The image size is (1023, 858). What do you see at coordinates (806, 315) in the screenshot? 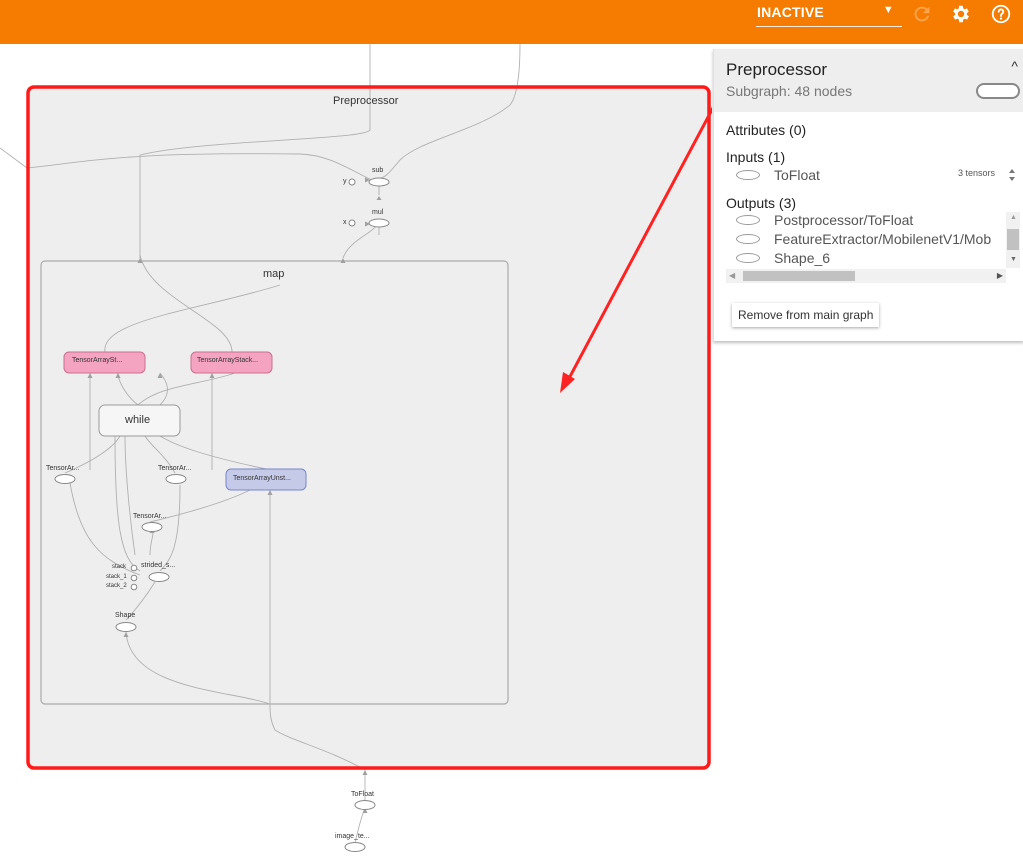
I see `remove-from-main-graph-button: Remove from main graph` at bounding box center [806, 315].